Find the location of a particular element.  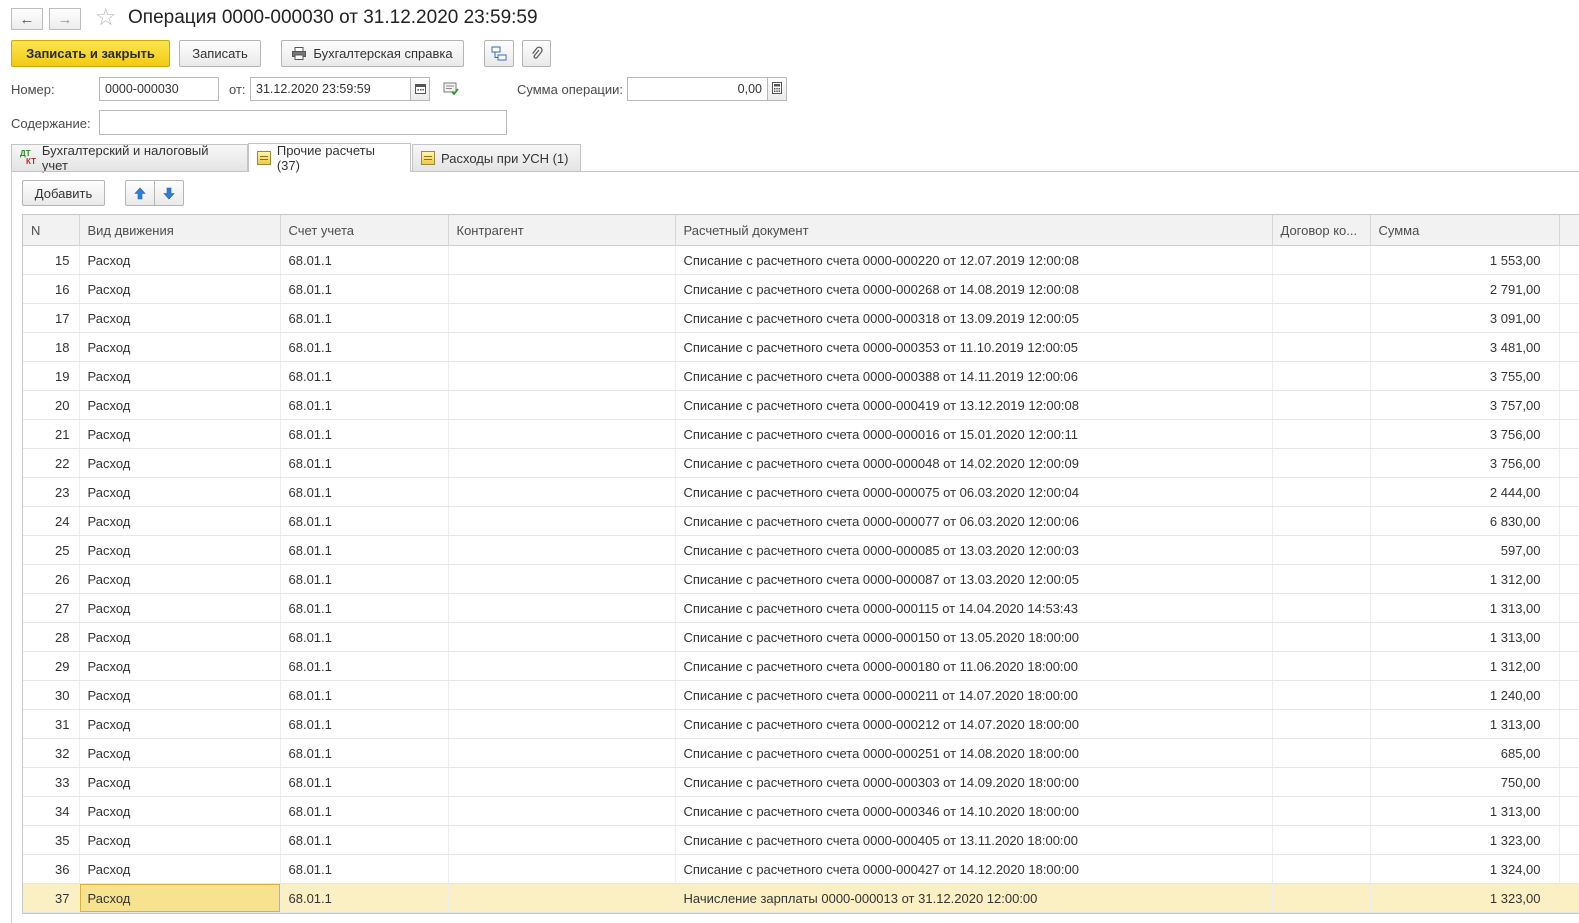

favorite-star-icon: ☆ is located at coordinates (106, 18).